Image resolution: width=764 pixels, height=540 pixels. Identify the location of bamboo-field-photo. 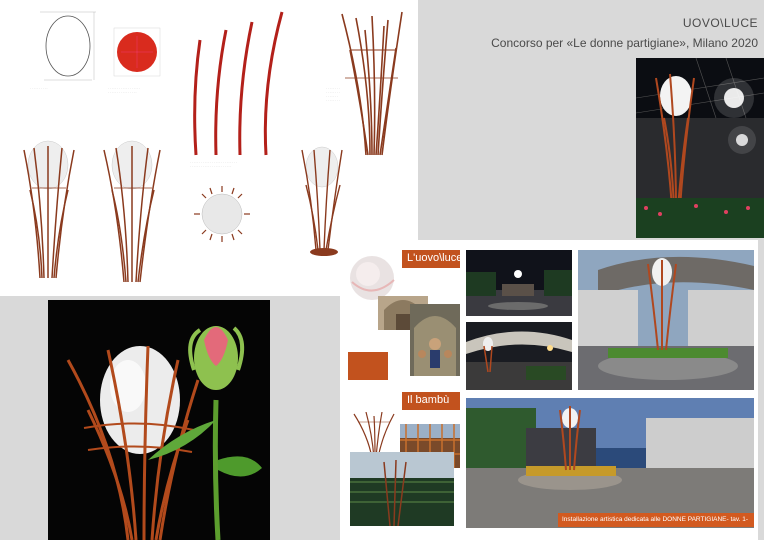
(402, 489).